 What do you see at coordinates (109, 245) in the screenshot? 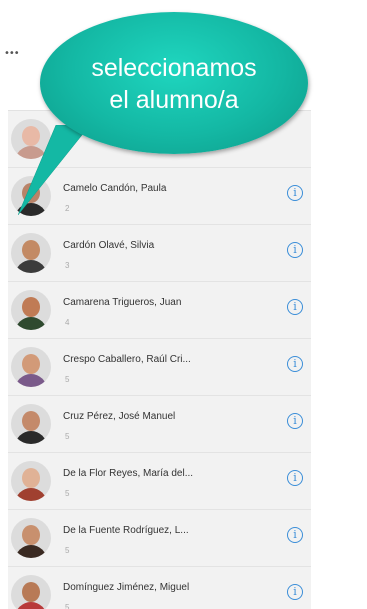
I see `student-name: Cardón Olavé, Silvia` at bounding box center [109, 245].